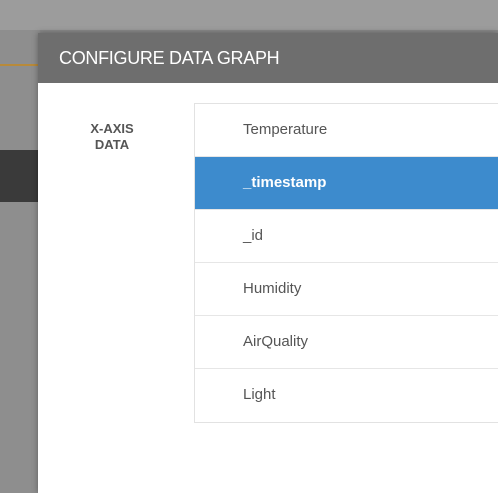 The image size is (498, 493). Describe the element at coordinates (20, 65) in the screenshot. I see `background-accent-line` at that location.